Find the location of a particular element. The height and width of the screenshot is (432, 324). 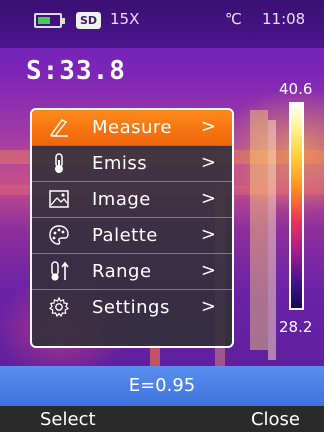

menu-item-image: Image > is located at coordinates (132, 200).